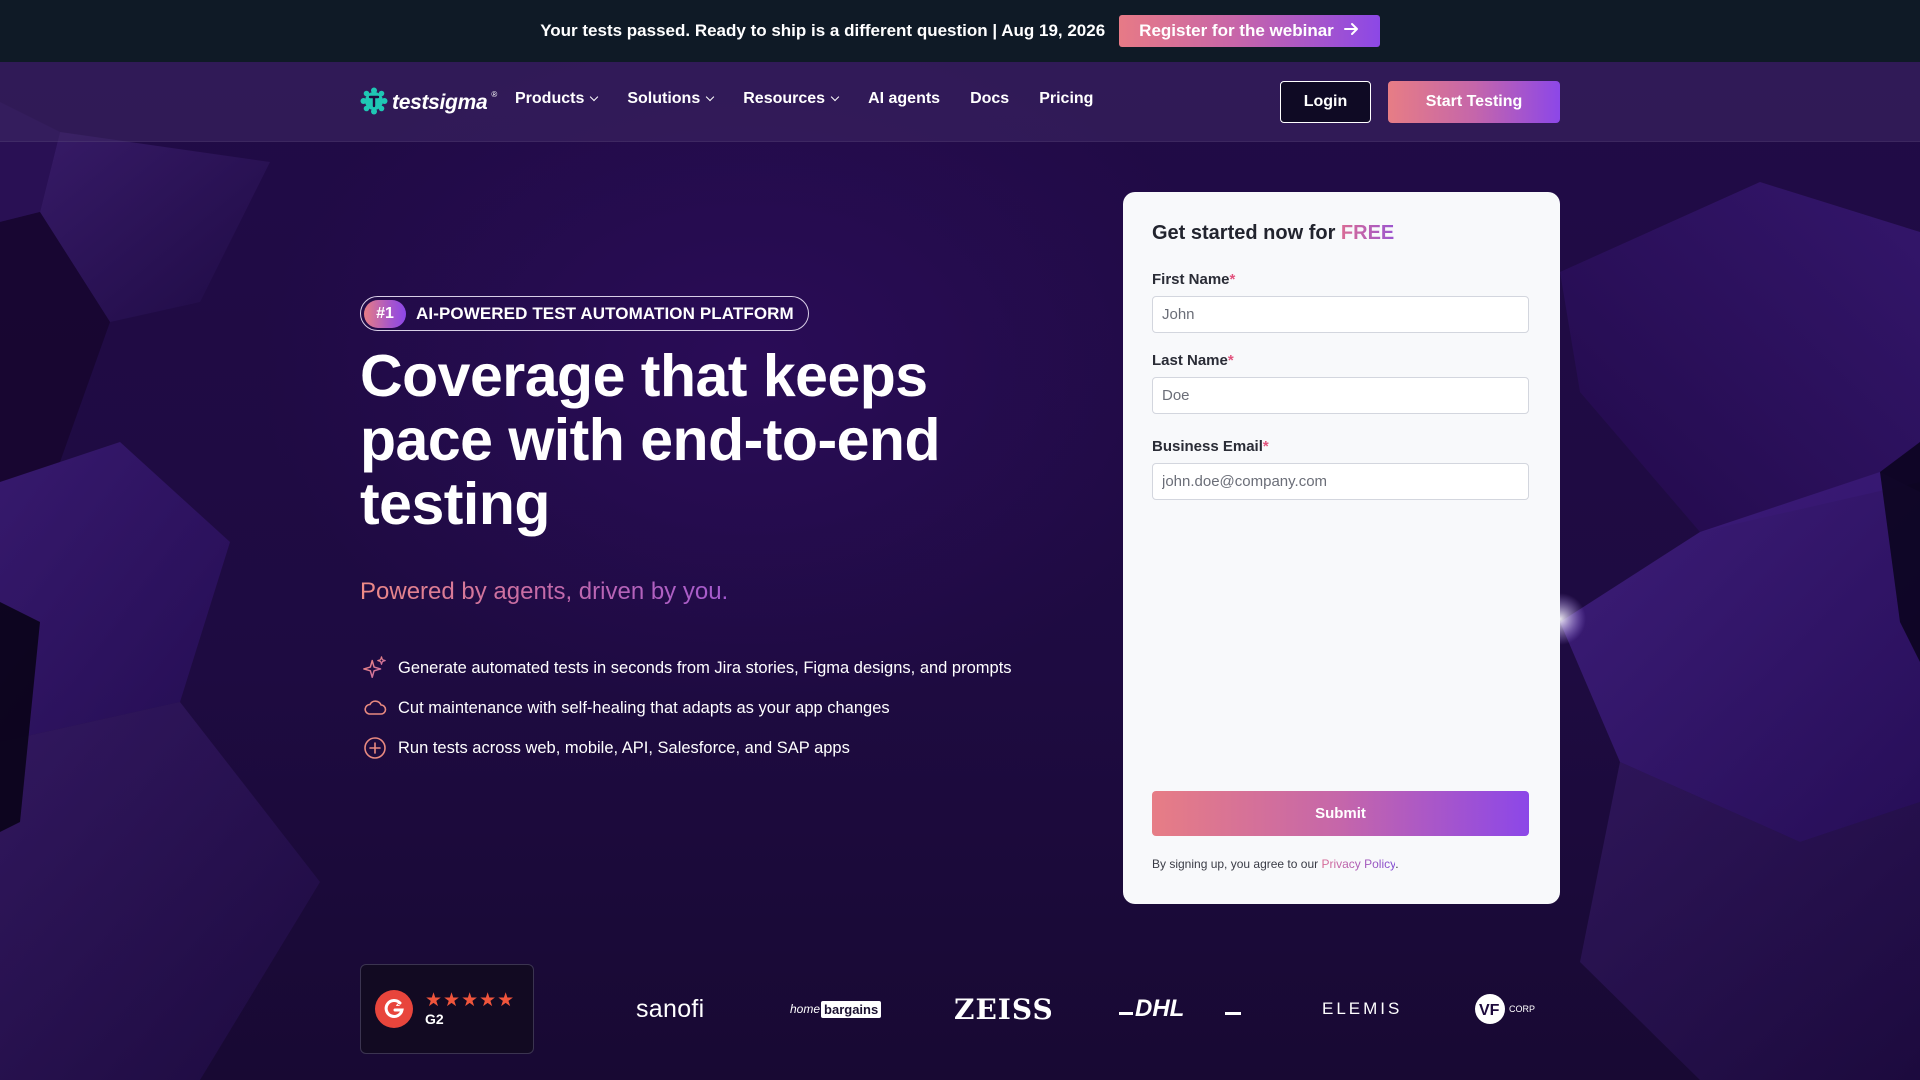  What do you see at coordinates (805, 1009) in the screenshot?
I see `home-text: home` at bounding box center [805, 1009].